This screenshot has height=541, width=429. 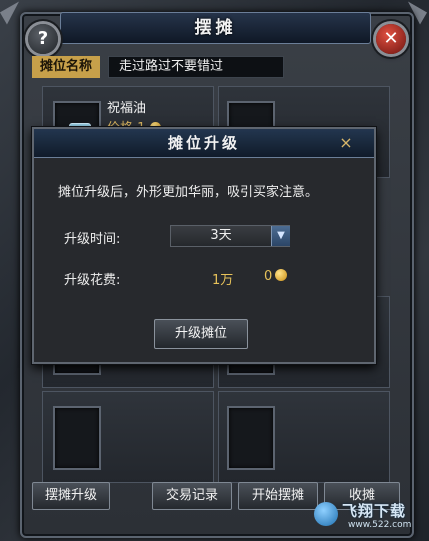 What do you see at coordinates (374, 511) in the screenshot?
I see `watermark-text: 飞翔下载` at bounding box center [374, 511].